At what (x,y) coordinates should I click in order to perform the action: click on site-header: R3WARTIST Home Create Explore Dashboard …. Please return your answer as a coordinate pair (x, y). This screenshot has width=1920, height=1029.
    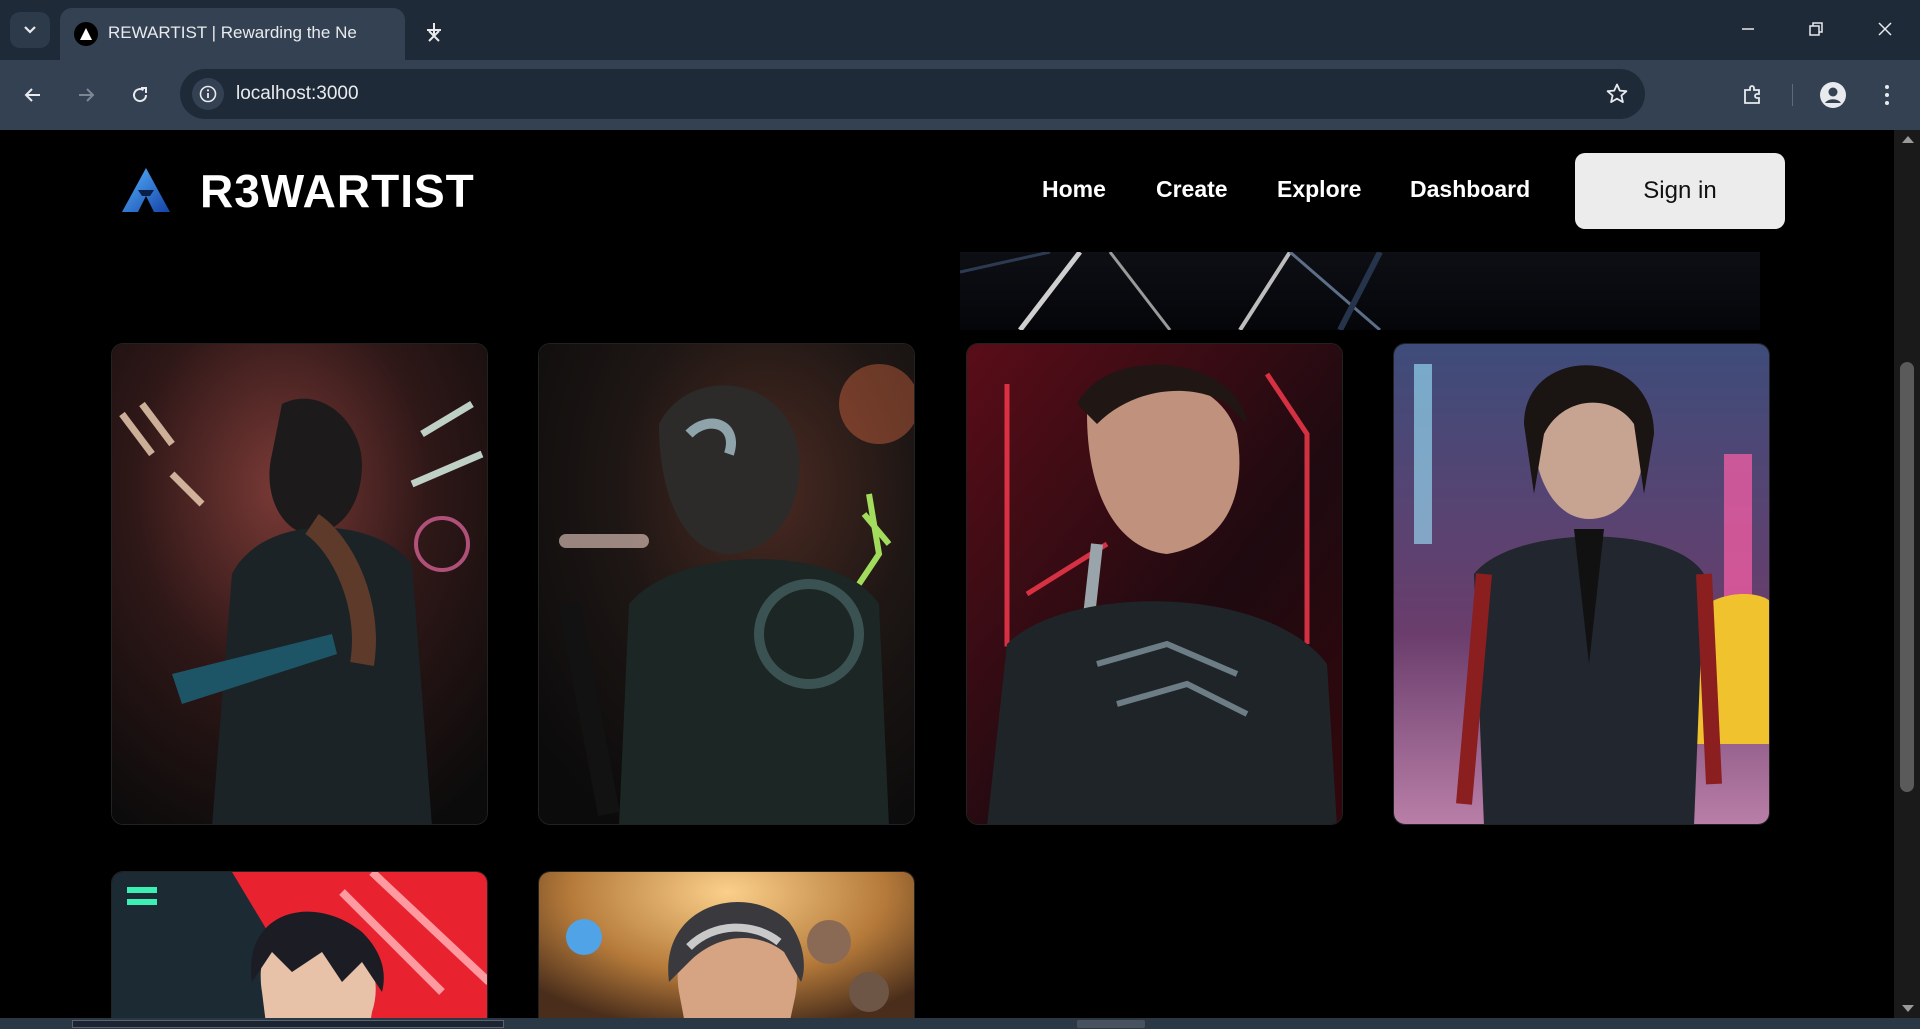
    Looking at the image, I should click on (947, 191).